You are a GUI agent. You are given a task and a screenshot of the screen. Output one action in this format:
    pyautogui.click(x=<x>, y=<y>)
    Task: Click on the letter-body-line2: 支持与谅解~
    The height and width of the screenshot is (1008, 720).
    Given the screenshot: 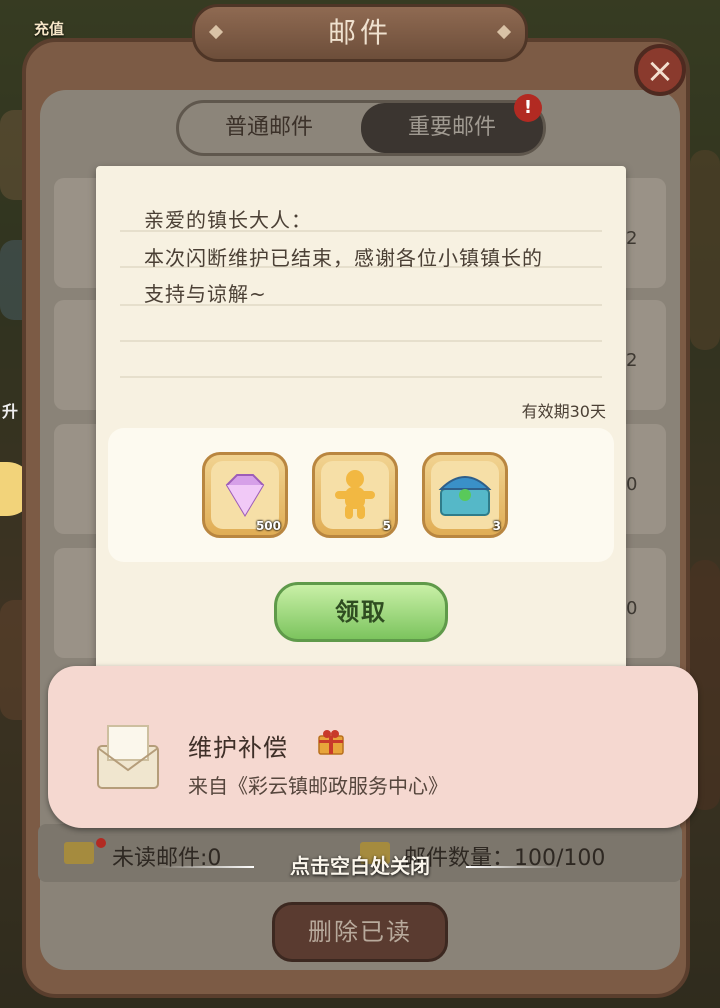 What is the action you would take?
    pyautogui.click(x=205, y=294)
    